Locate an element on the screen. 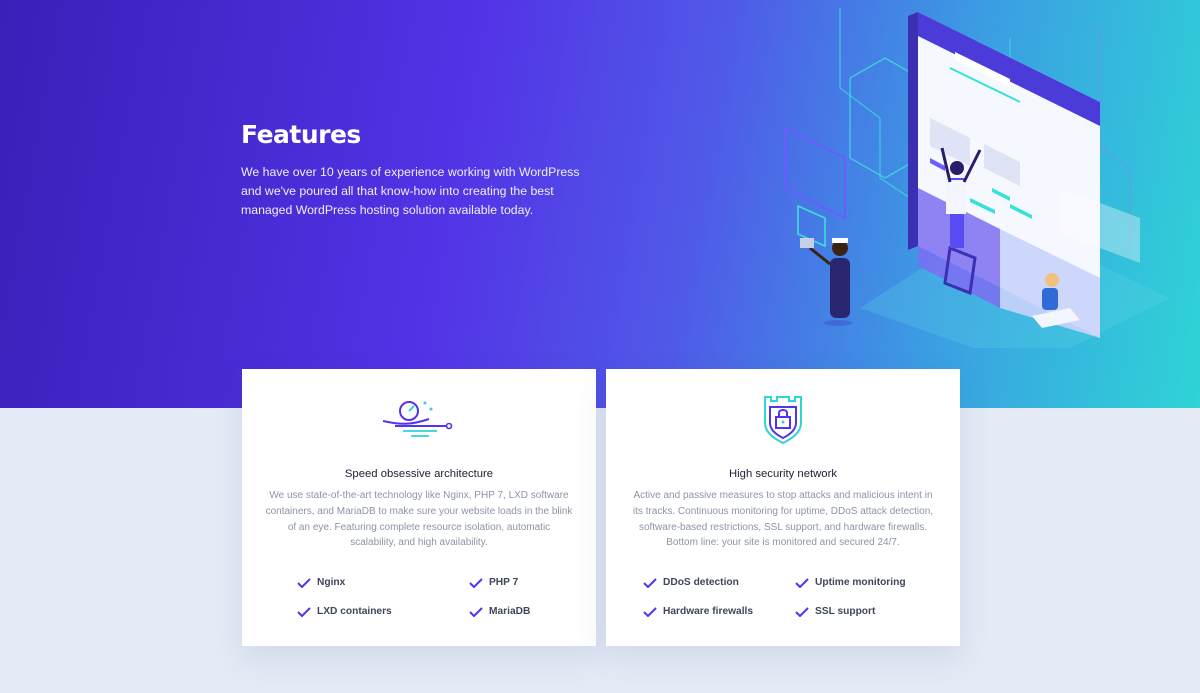  feature-label: Hardware firewalls is located at coordinates (708, 611).